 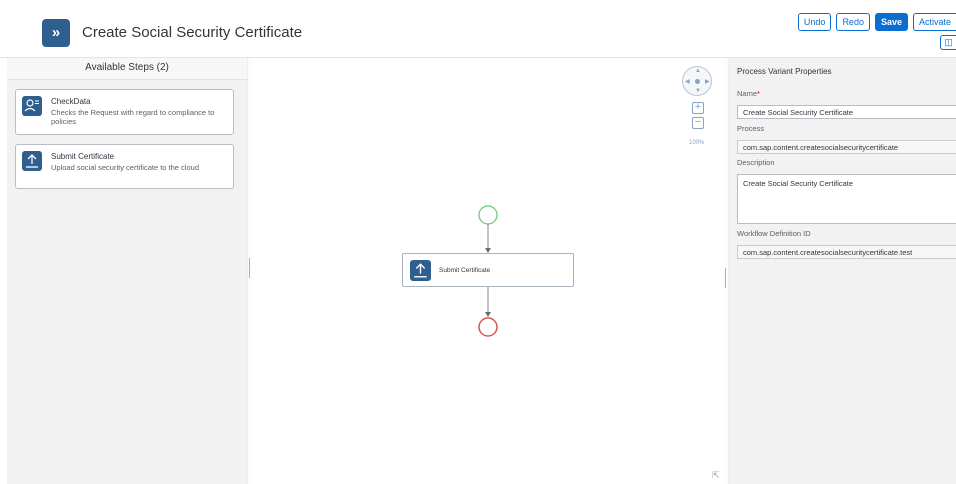 What do you see at coordinates (488, 314) in the screenshot?
I see `connector-arrow-task-end` at bounding box center [488, 314].